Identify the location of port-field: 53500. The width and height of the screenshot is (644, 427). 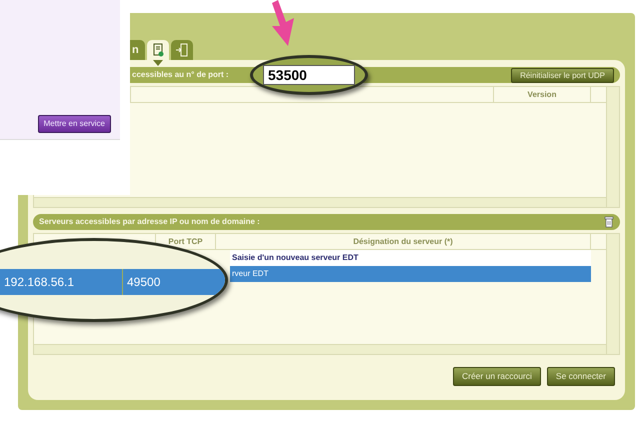
(309, 75).